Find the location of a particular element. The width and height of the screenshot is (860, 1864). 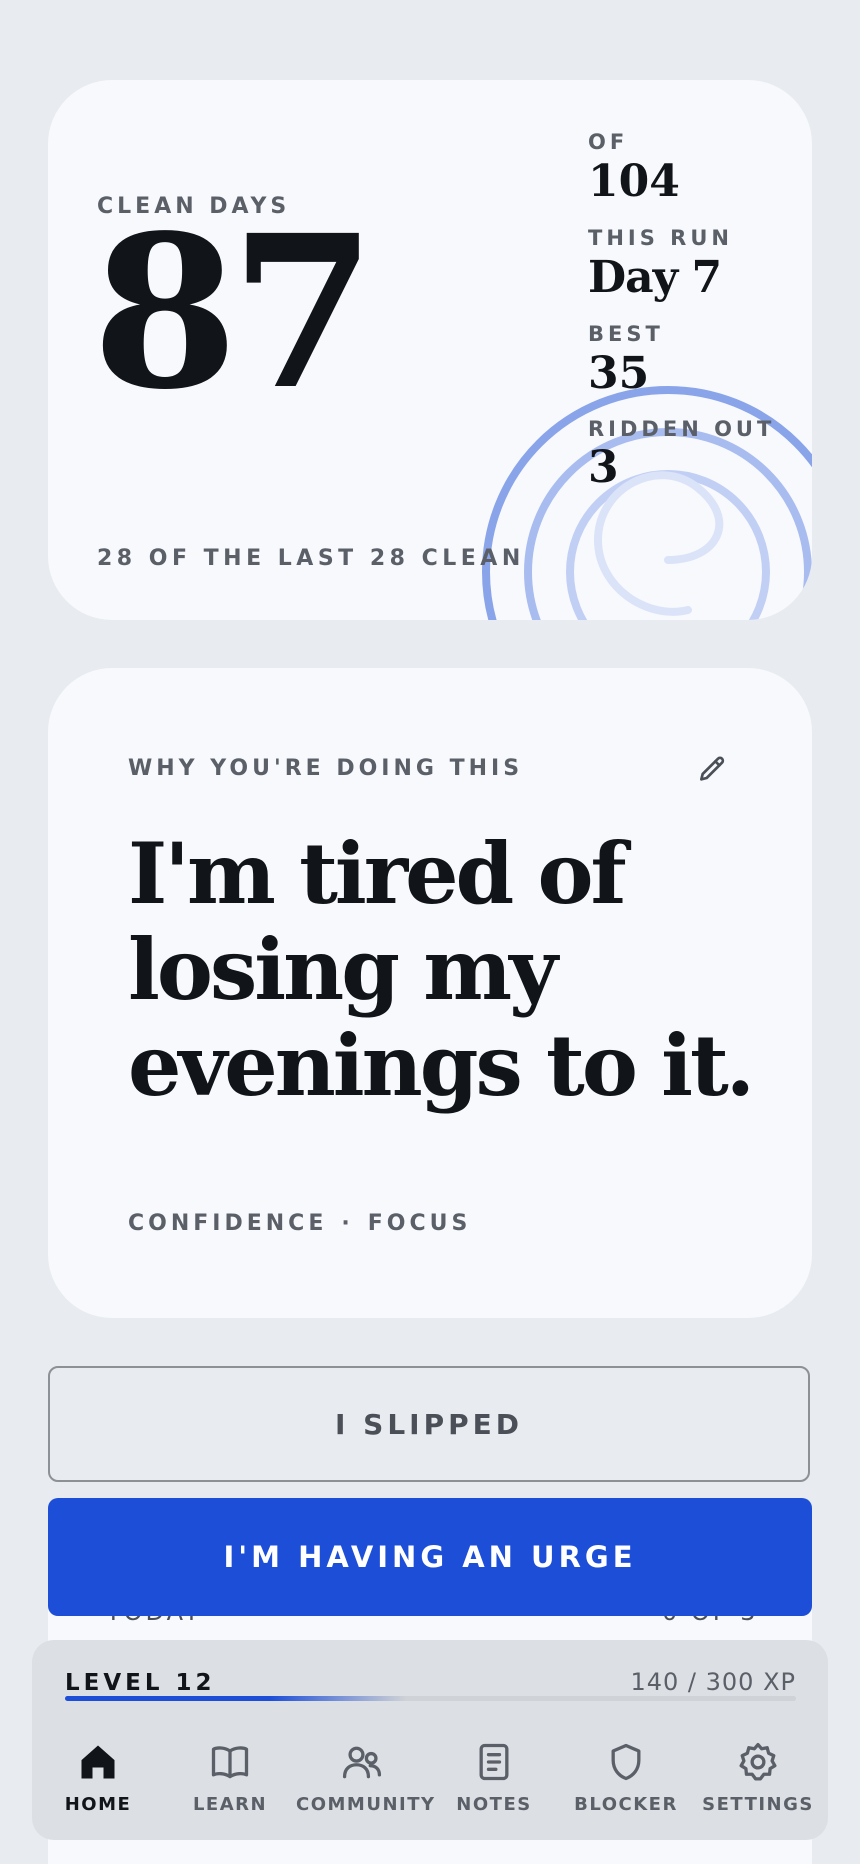

book-icon is located at coordinates (230, 1762).